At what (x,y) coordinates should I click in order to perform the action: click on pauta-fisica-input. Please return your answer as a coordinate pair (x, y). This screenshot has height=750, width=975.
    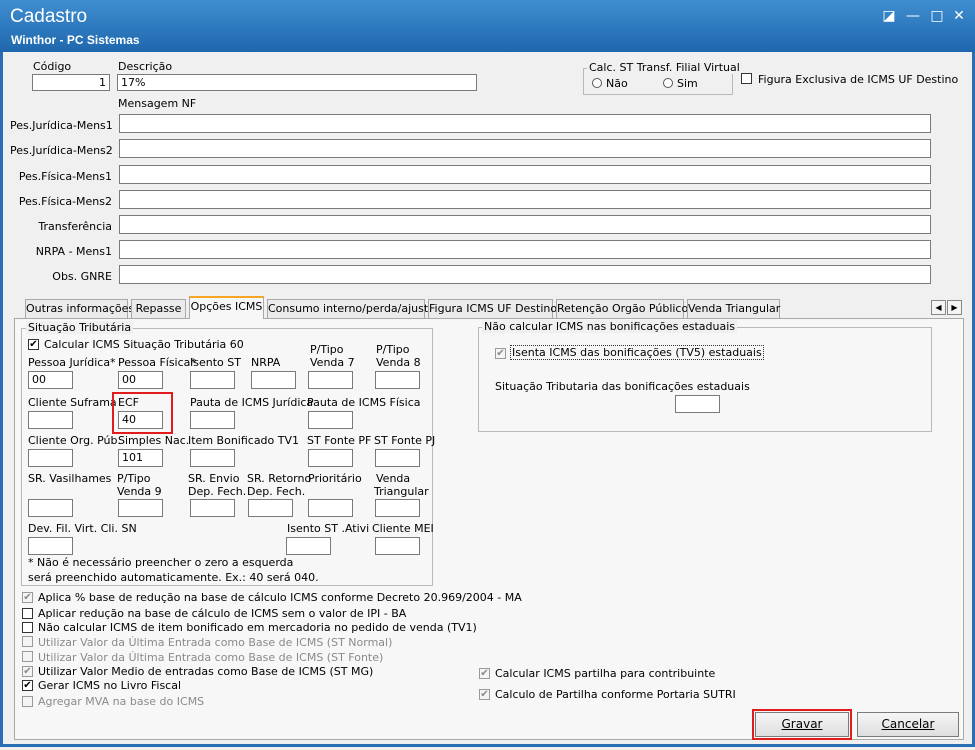
    Looking at the image, I should click on (330, 420).